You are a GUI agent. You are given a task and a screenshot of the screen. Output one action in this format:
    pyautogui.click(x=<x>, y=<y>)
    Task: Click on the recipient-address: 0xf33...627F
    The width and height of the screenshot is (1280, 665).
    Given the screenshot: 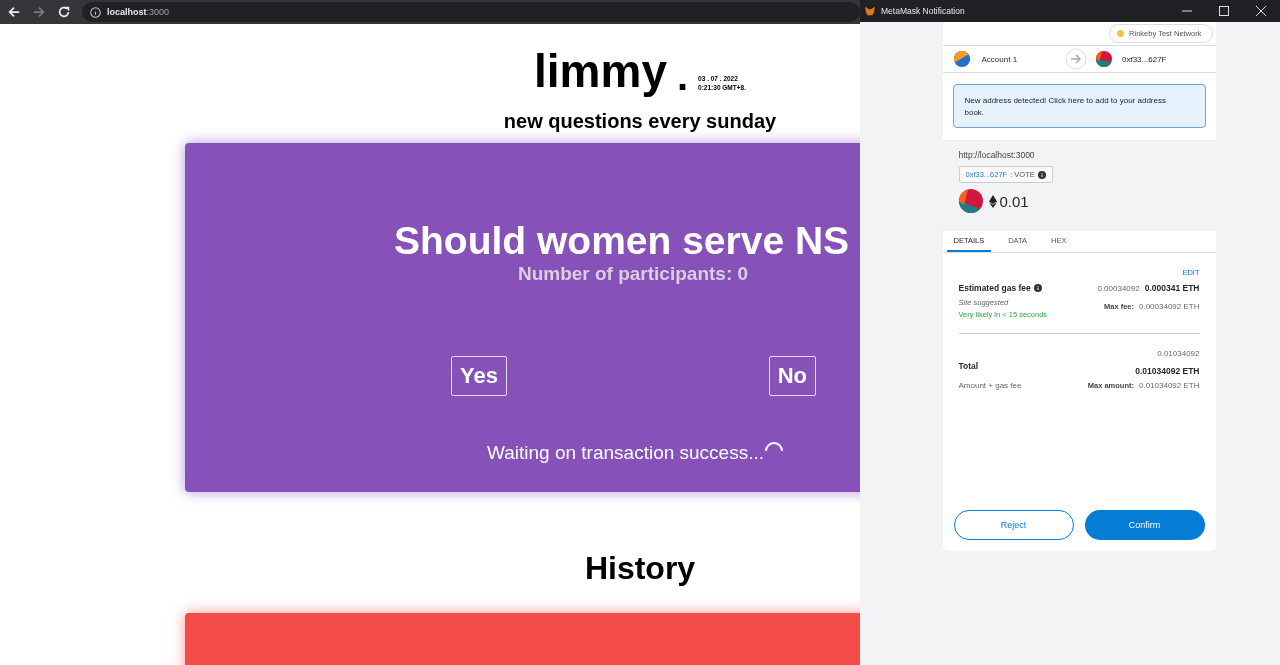 What is the action you would take?
    pyautogui.click(x=1144, y=59)
    